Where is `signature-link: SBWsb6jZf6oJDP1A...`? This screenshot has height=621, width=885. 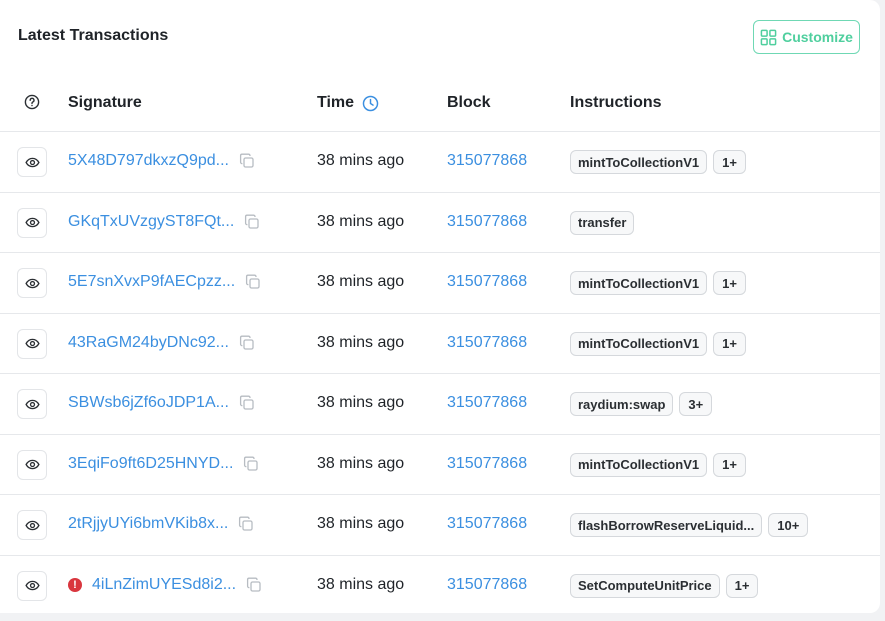 signature-link: SBWsb6jZf6oJDP1A... is located at coordinates (148, 403).